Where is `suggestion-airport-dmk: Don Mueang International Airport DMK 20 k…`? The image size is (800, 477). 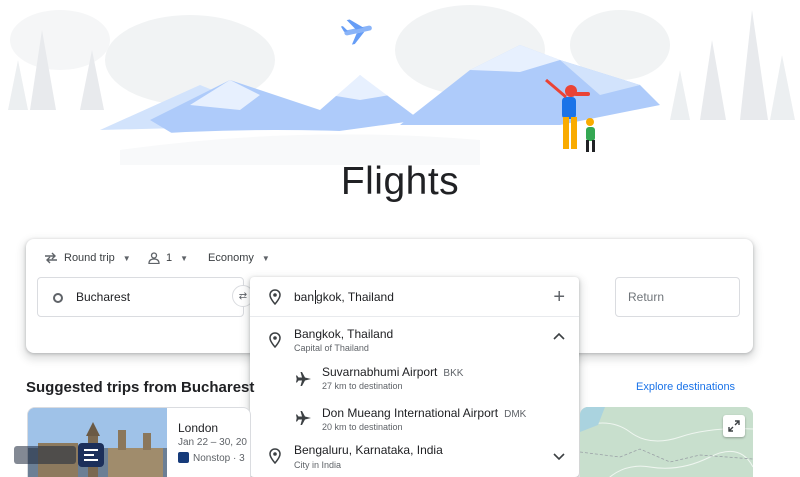
suggestion-airport-dmk: Don Mueang International Airport DMK 20 k… is located at coordinates (414, 421).